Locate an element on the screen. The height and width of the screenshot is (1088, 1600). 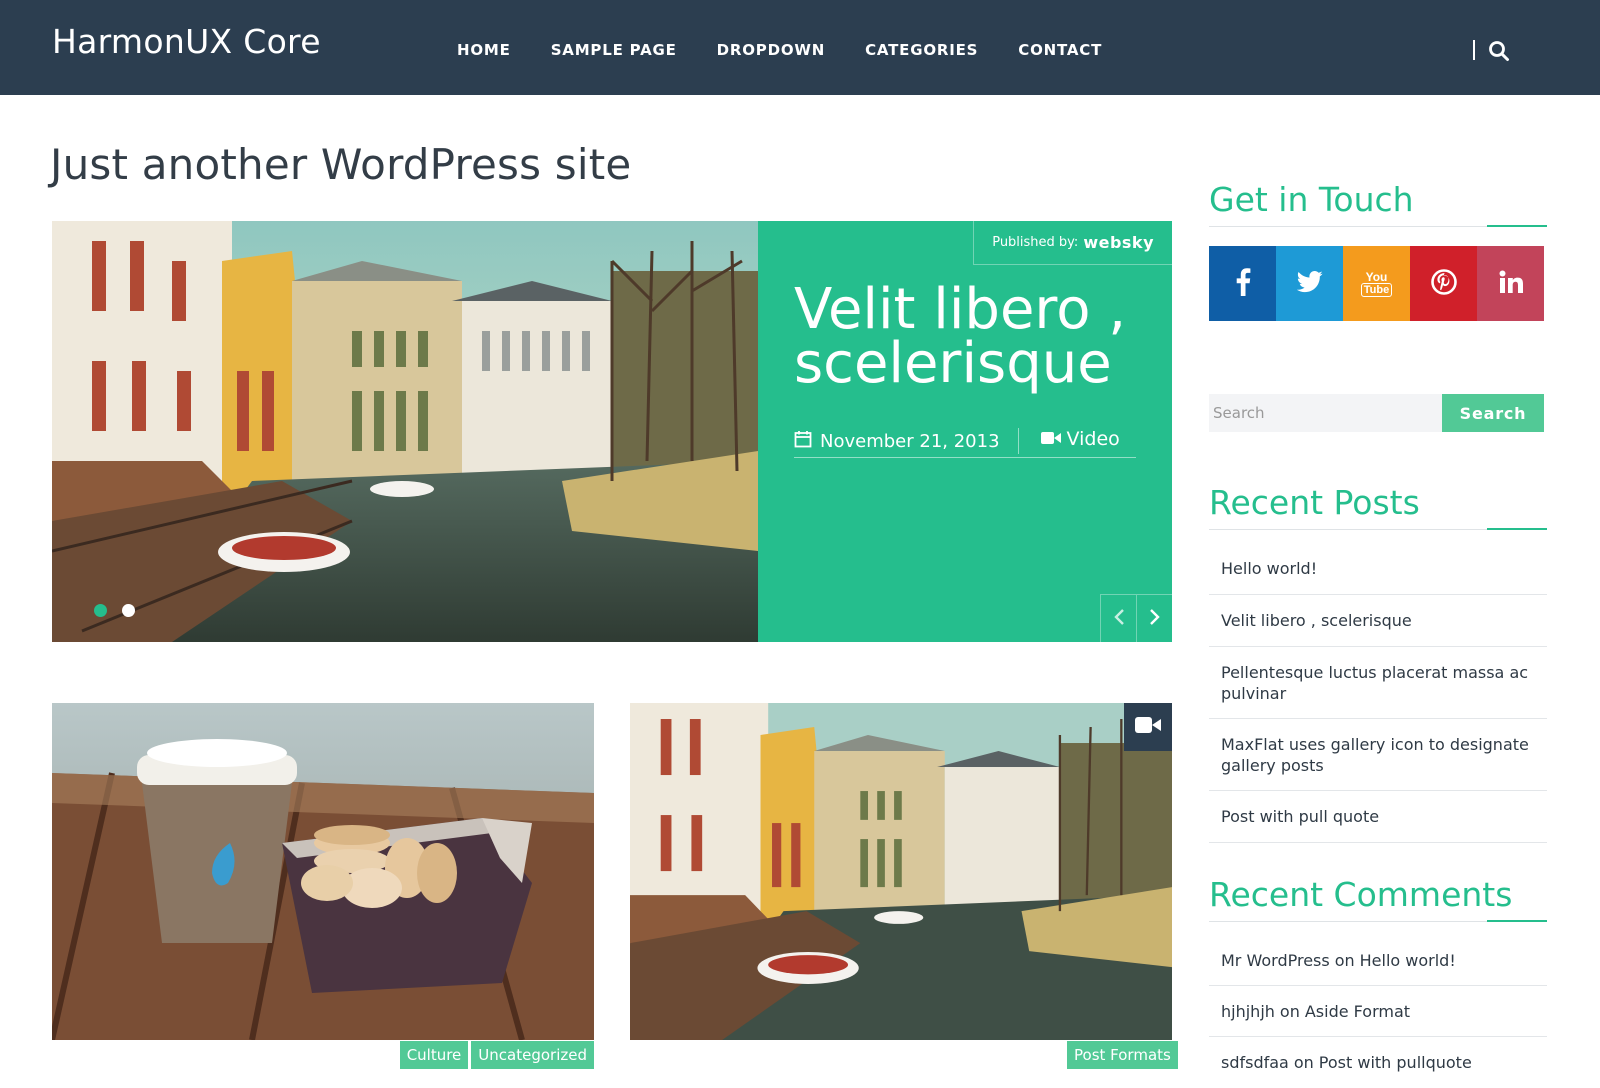
slider-arrows is located at coordinates (1136, 618).